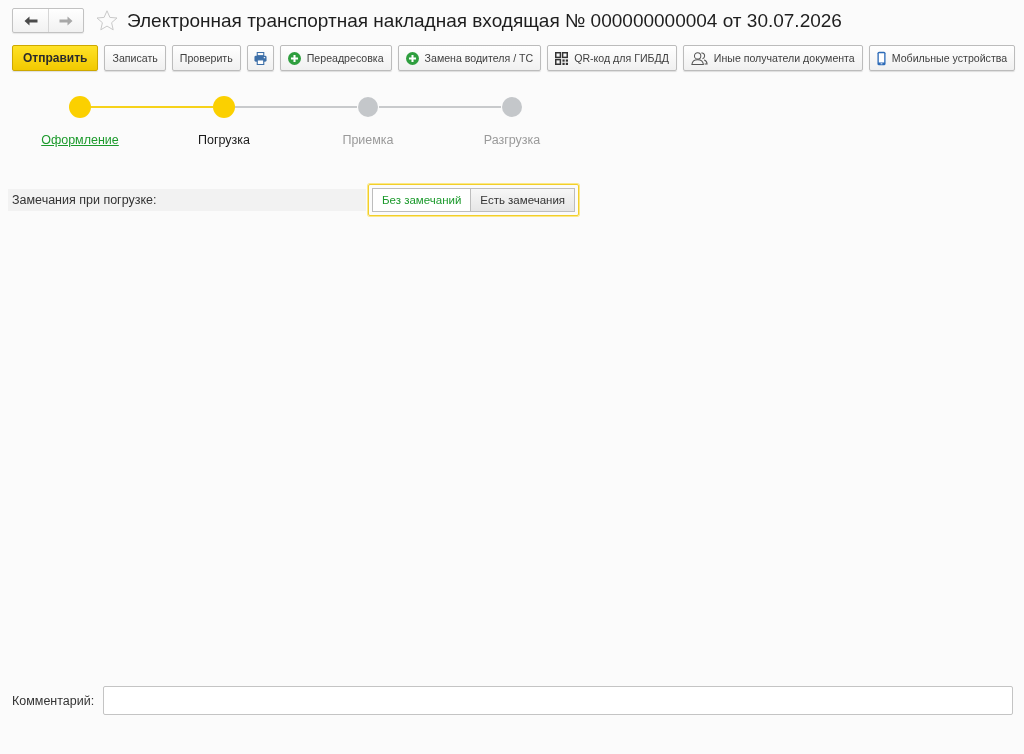 The height and width of the screenshot is (754, 1024). What do you see at coordinates (55, 58) in the screenshot?
I see `send-button: Отправить` at bounding box center [55, 58].